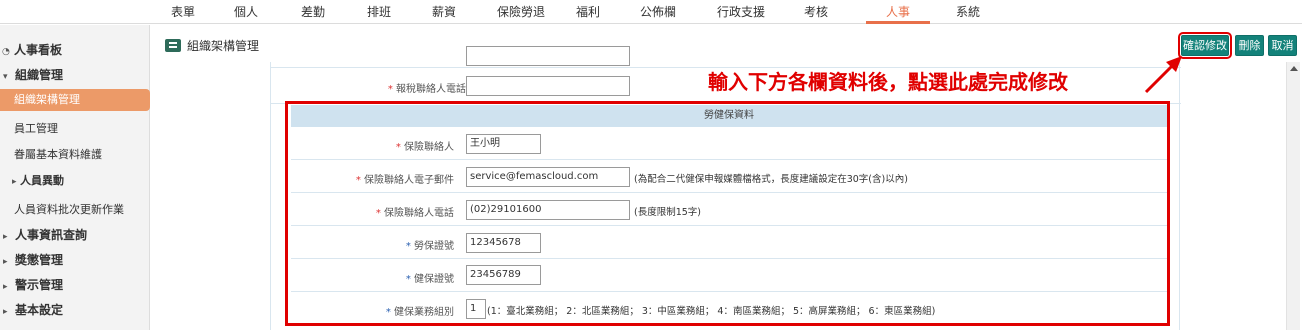 The width and height of the screenshot is (1302, 330). What do you see at coordinates (75, 74) in the screenshot?
I see `sidebar-item-org-manage: ▾ 組織管理` at bounding box center [75, 74].